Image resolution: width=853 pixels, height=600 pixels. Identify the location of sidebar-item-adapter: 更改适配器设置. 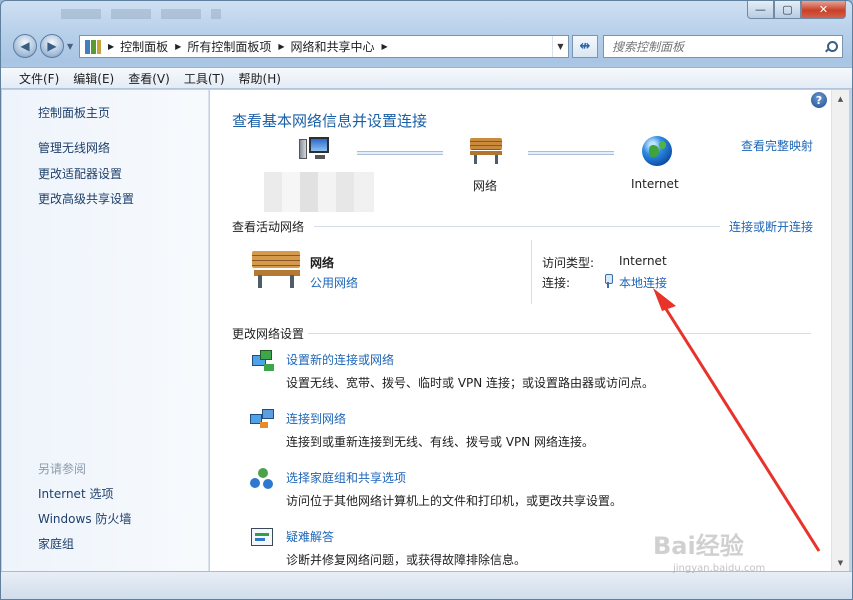
(80, 173).